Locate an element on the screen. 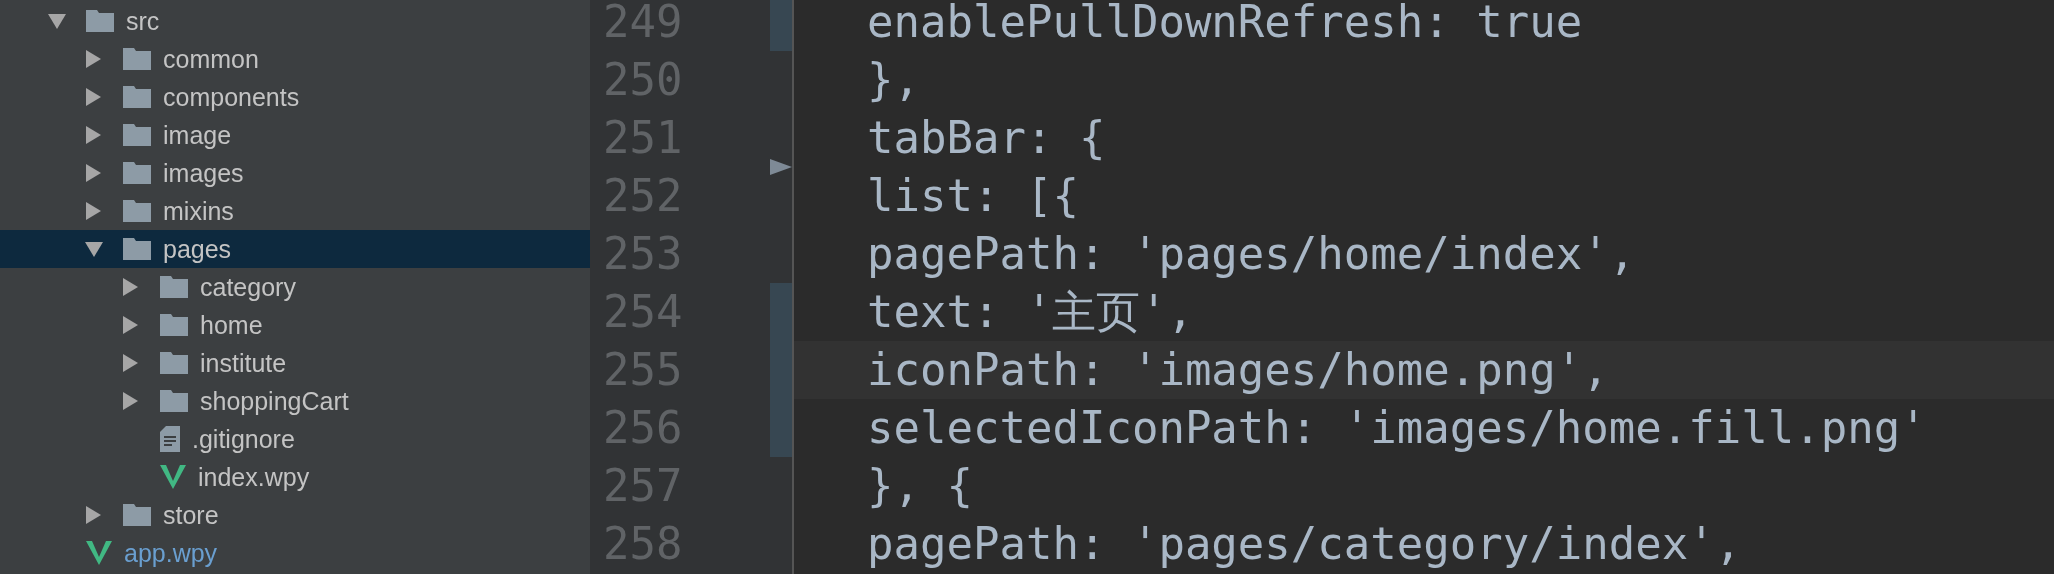  code-line: pagePath: 'pages/home/index', is located at coordinates (1251, 254).